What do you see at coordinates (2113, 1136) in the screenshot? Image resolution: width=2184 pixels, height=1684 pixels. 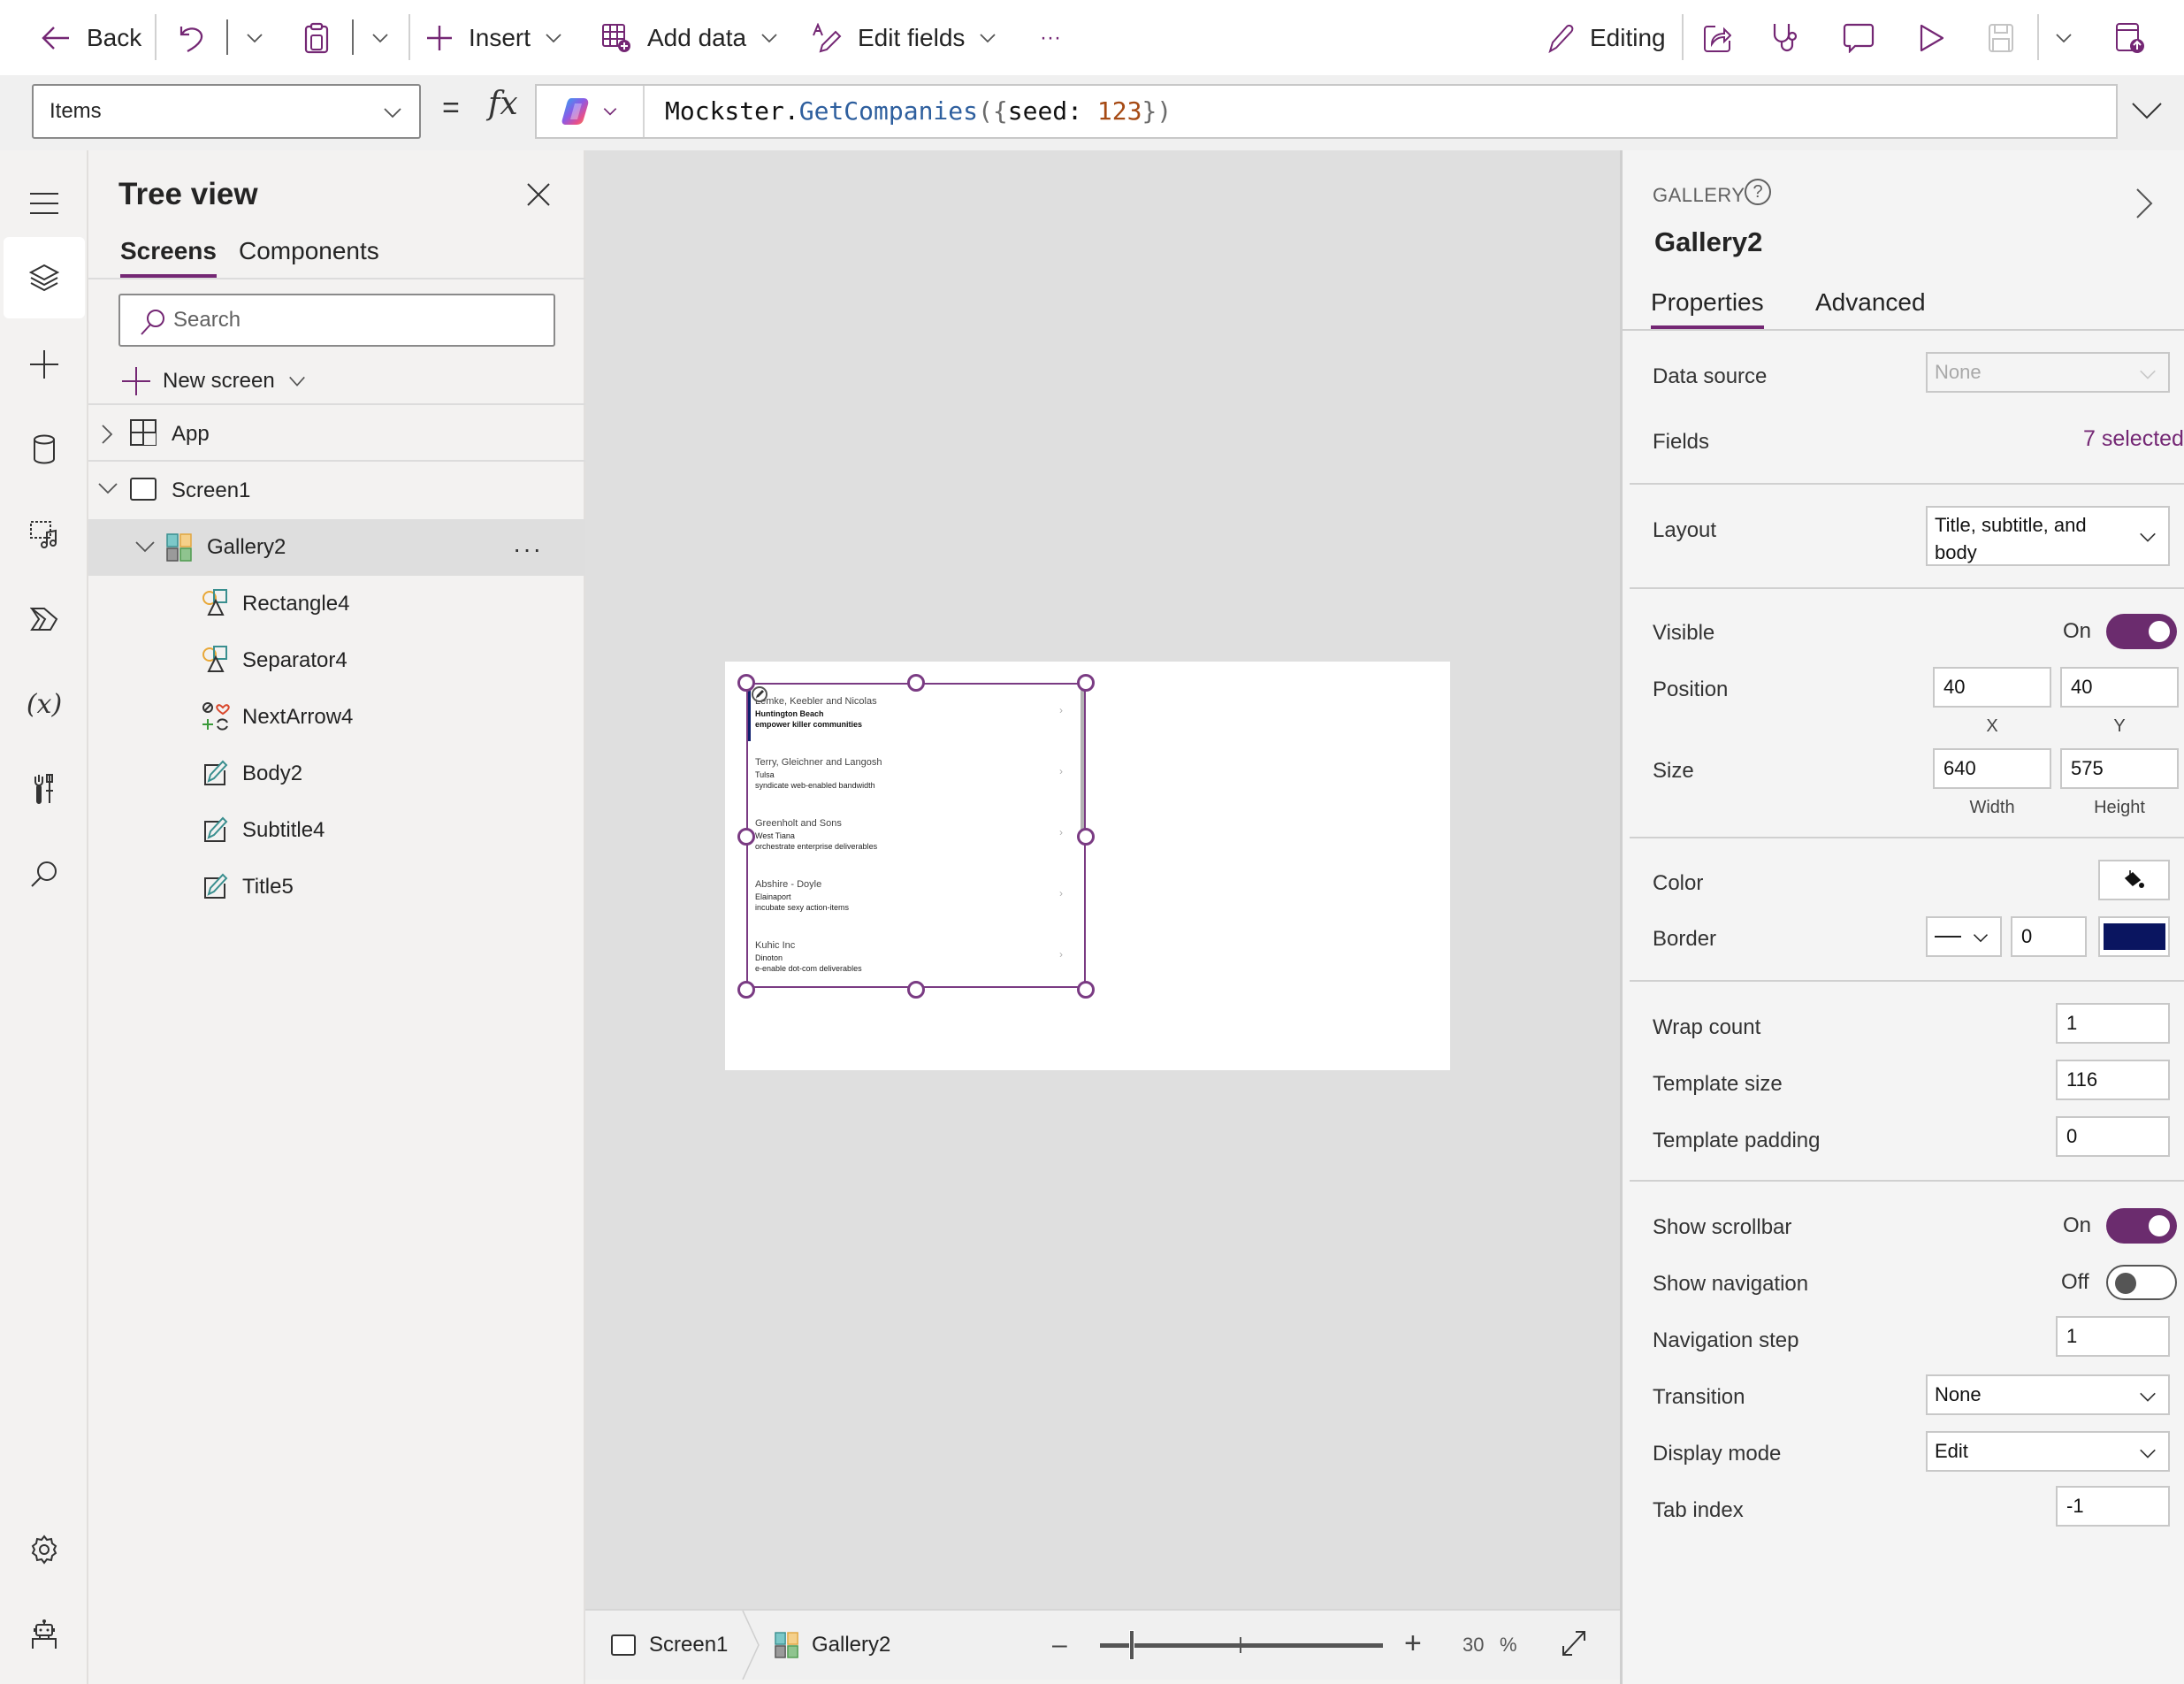 I see `template-padding-input: 0` at bounding box center [2113, 1136].